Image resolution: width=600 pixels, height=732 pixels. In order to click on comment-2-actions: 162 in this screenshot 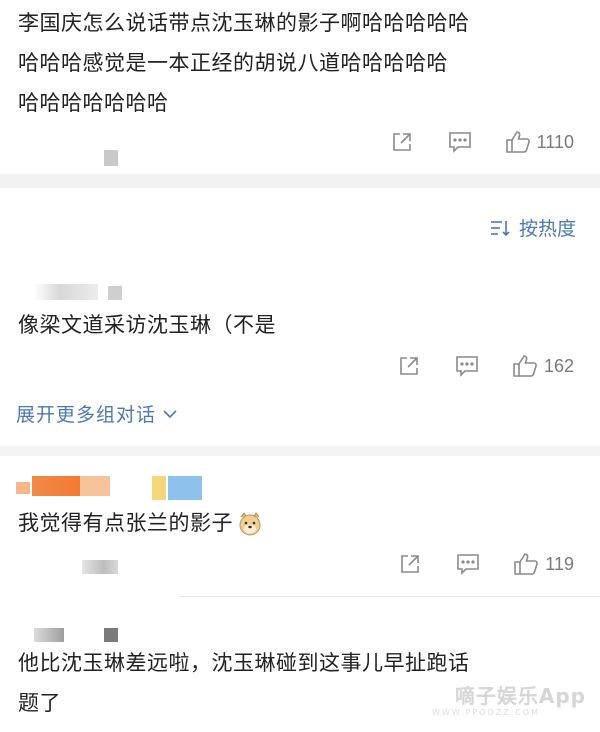, I will do `click(484, 366)`.